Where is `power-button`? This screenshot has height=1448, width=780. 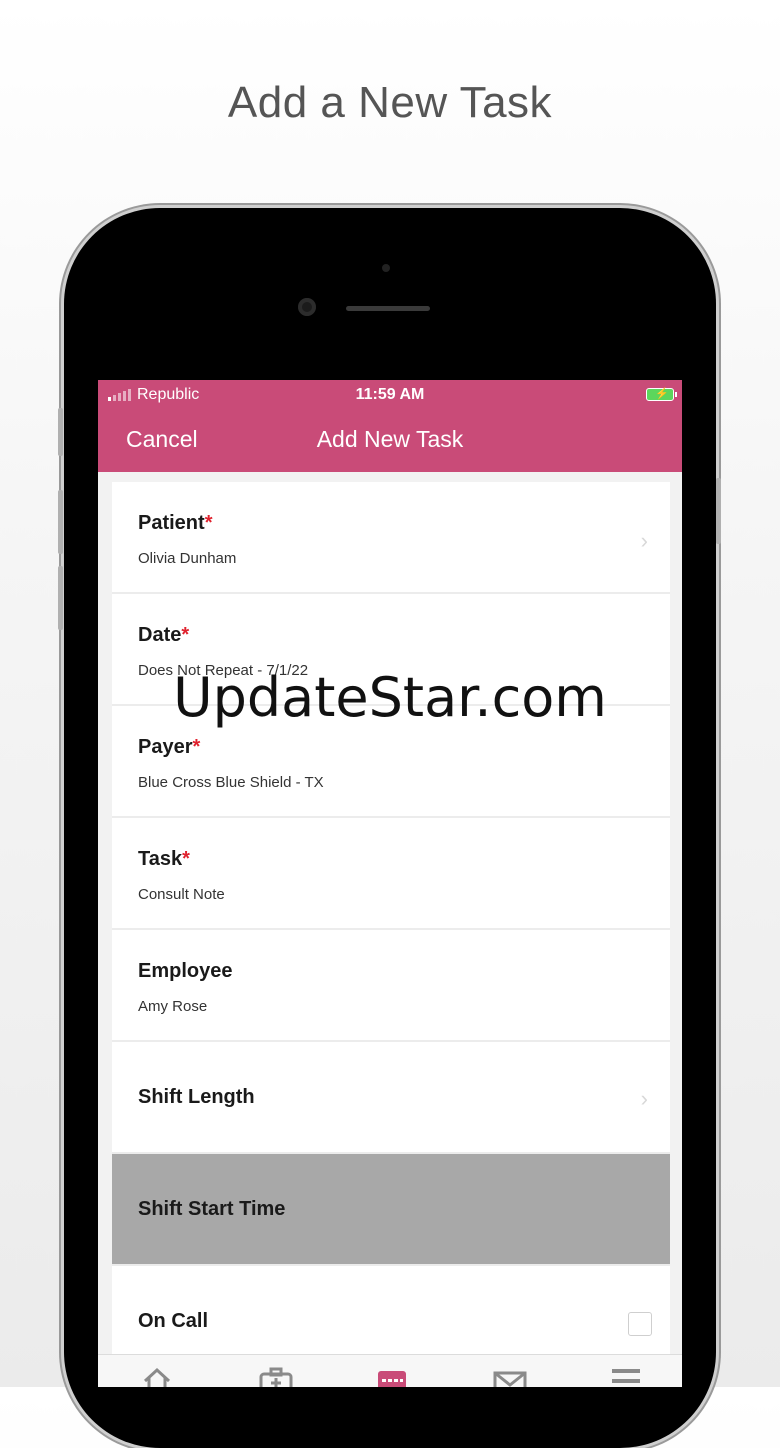 power-button is located at coordinates (718, 511).